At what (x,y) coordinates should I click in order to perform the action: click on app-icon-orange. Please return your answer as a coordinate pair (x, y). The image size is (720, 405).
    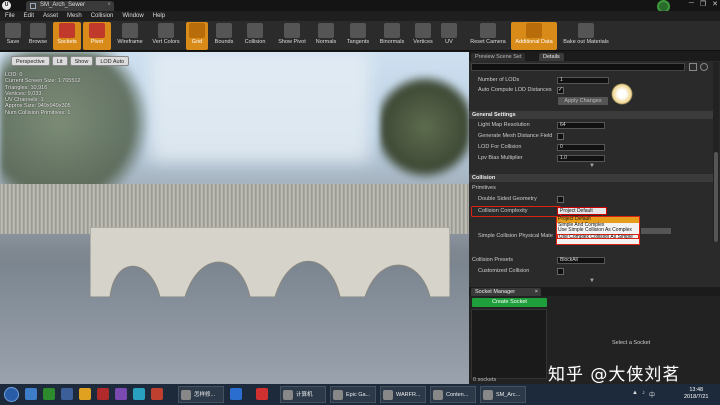
    Looking at the image, I should click on (157, 394).